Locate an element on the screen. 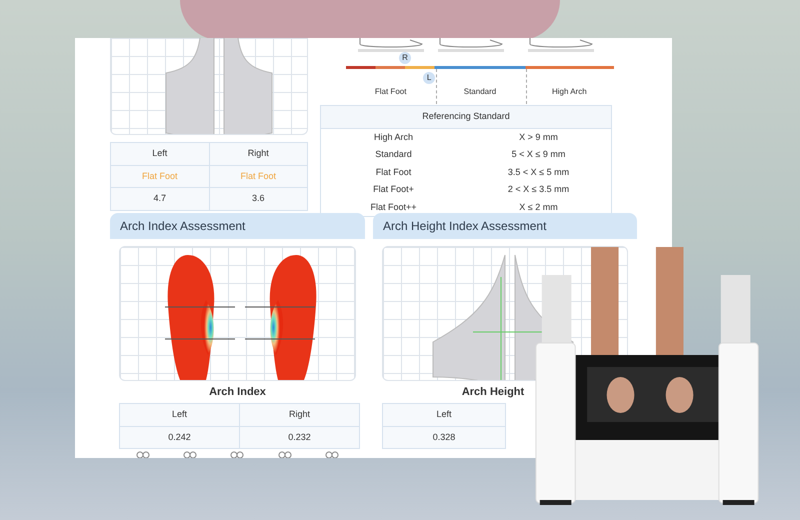 Image resolution: width=800 pixels, height=520 pixels. scale-label: Standard is located at coordinates (480, 91).